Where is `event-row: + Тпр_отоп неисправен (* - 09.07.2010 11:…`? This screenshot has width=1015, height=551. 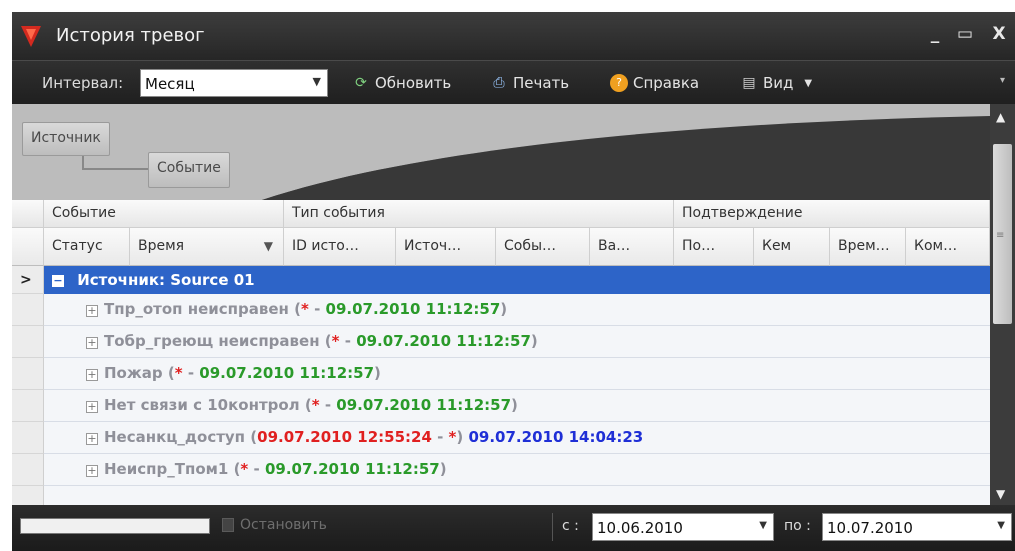
event-row: + Тпр_отоп неисправен (* - 09.07.2010 11:… is located at coordinates (535, 310).